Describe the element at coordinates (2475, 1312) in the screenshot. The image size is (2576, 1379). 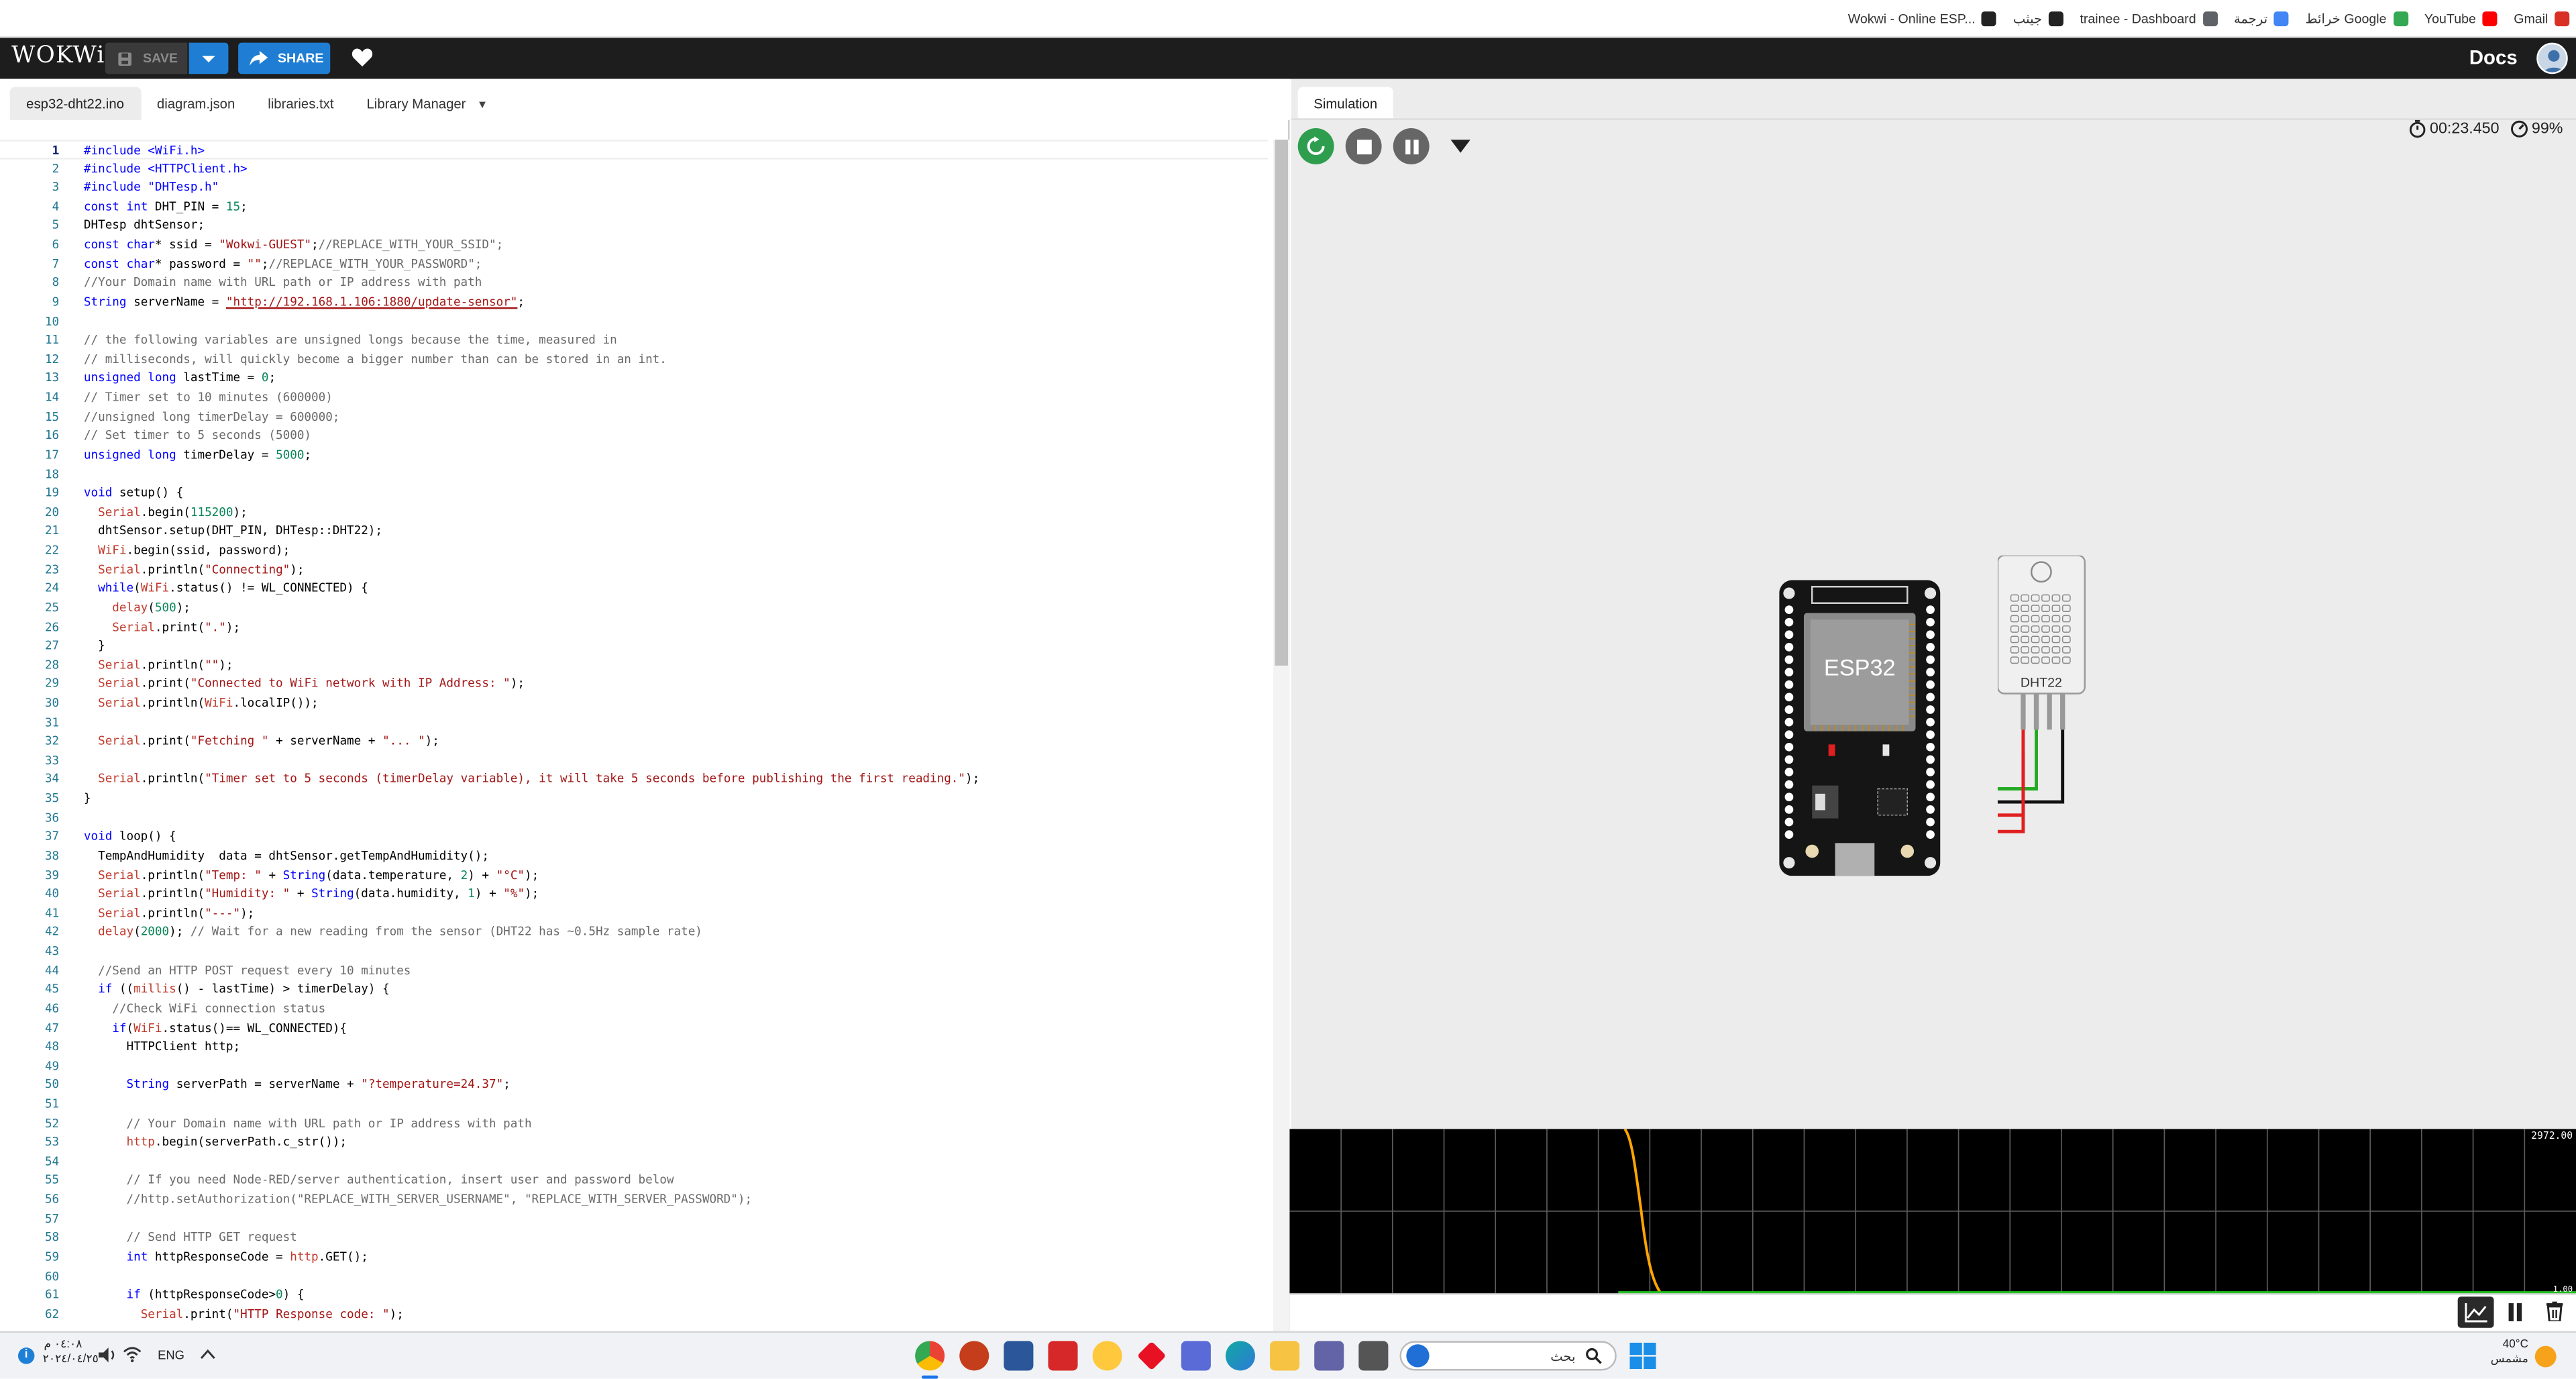
I see `plotter-toggle-button` at that location.